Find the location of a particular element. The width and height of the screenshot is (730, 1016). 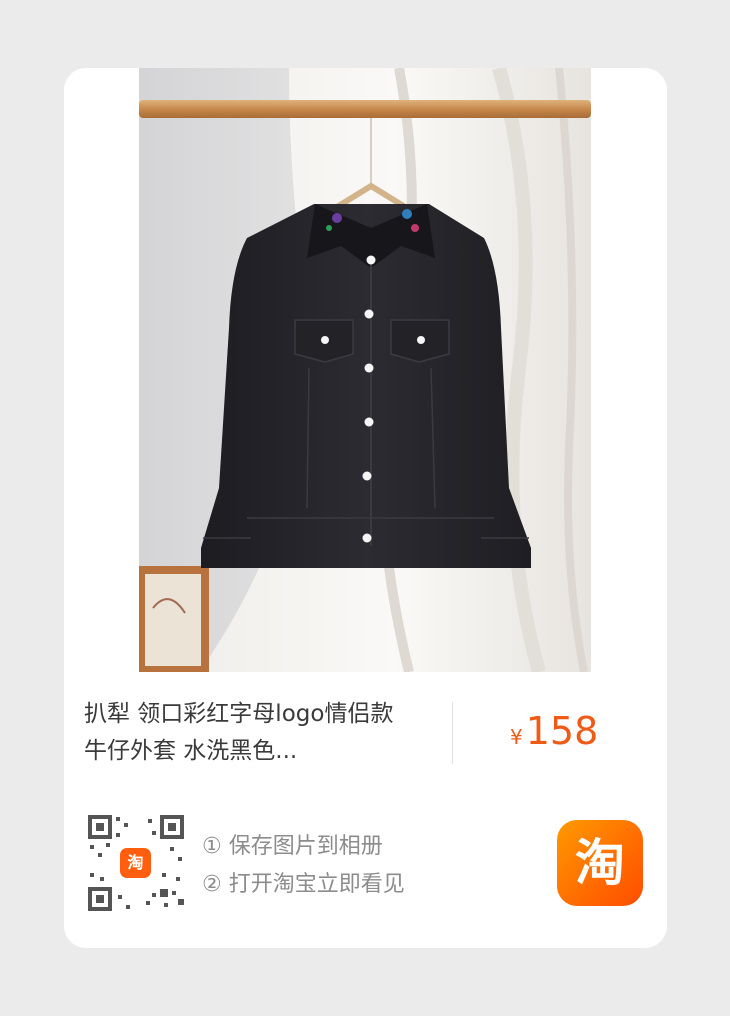

step-open-taobao: ② 打开淘宝立即看见 is located at coordinates (303, 884).